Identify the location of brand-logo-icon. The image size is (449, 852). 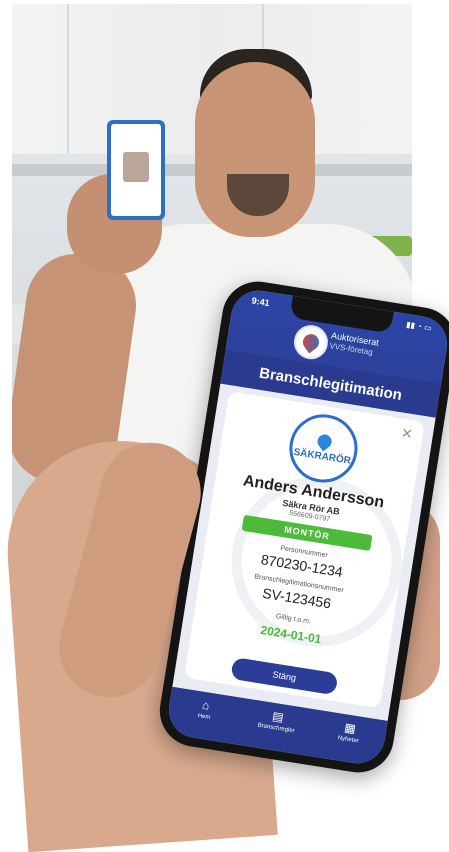
(311, 342).